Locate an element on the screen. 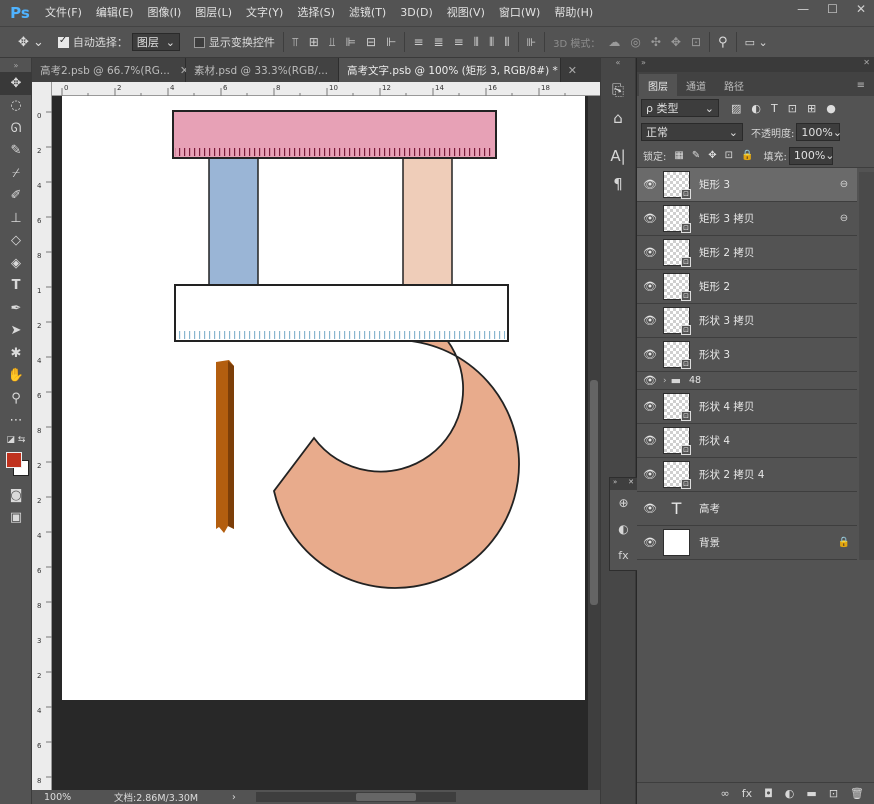 The image size is (874, 804). filter-kind-dropdown: ρ 类型 ⌄ is located at coordinates (680, 108).